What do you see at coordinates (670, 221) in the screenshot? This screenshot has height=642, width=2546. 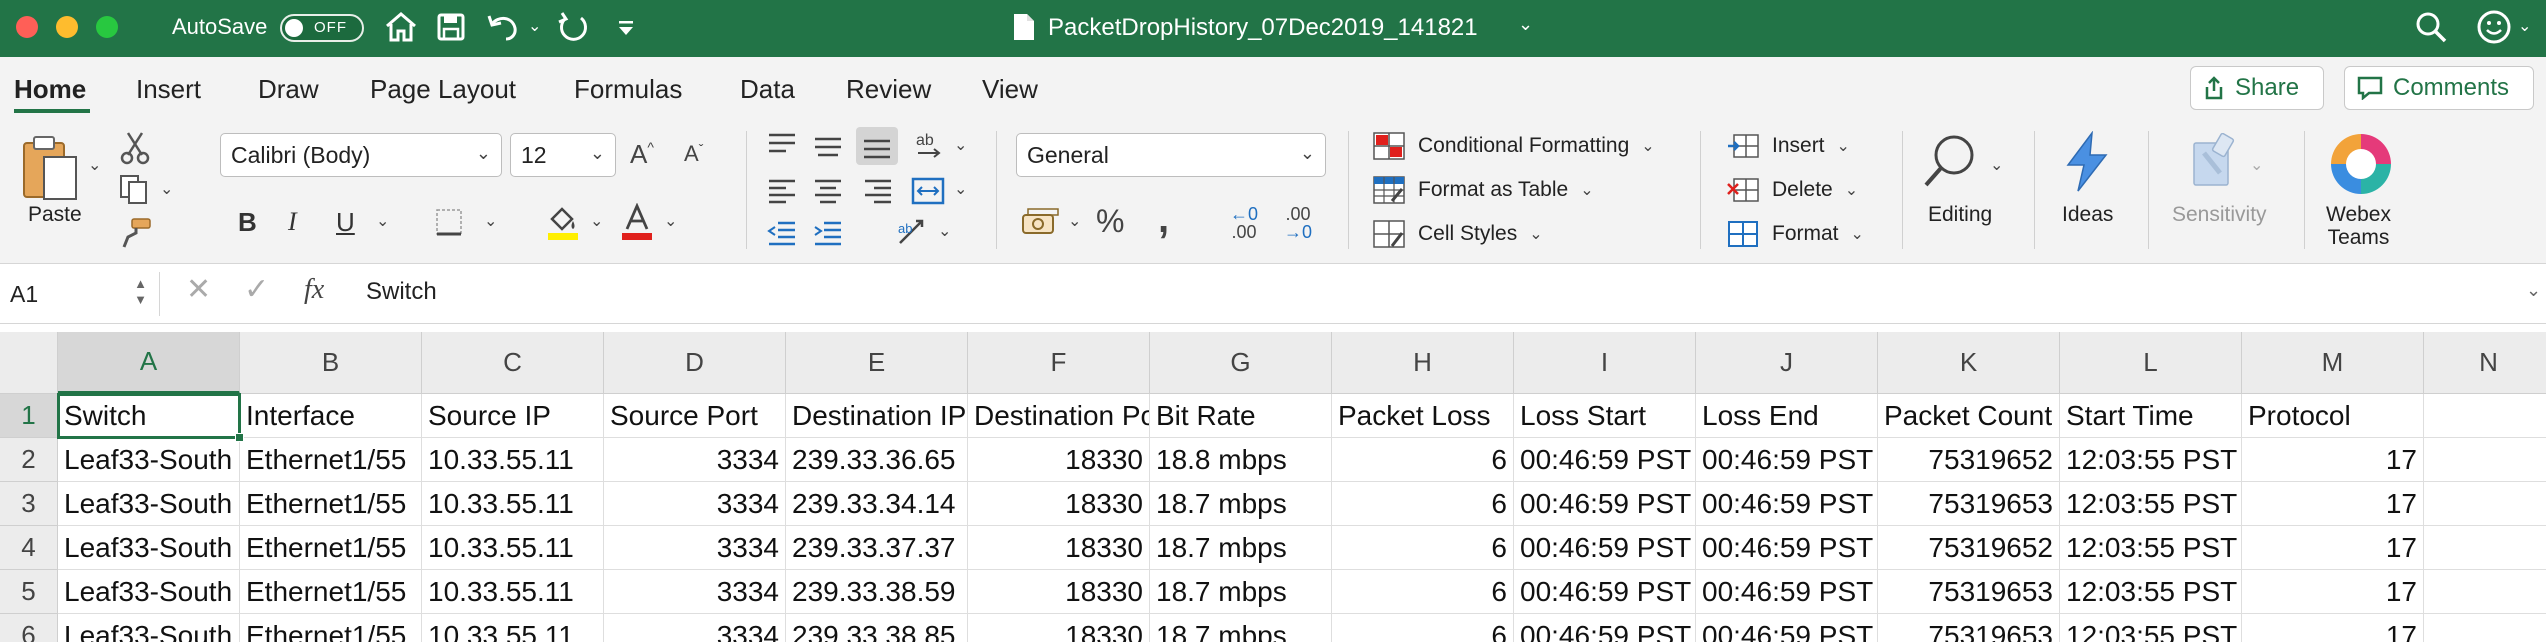 I see `font-color-chevron-icon: ⌄` at bounding box center [670, 221].